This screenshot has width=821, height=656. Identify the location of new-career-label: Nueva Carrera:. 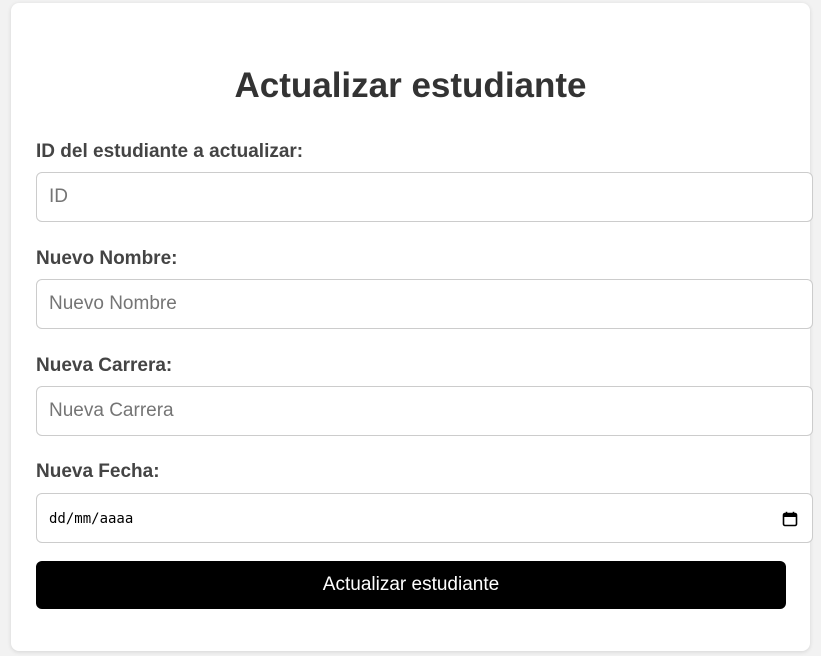
(104, 365).